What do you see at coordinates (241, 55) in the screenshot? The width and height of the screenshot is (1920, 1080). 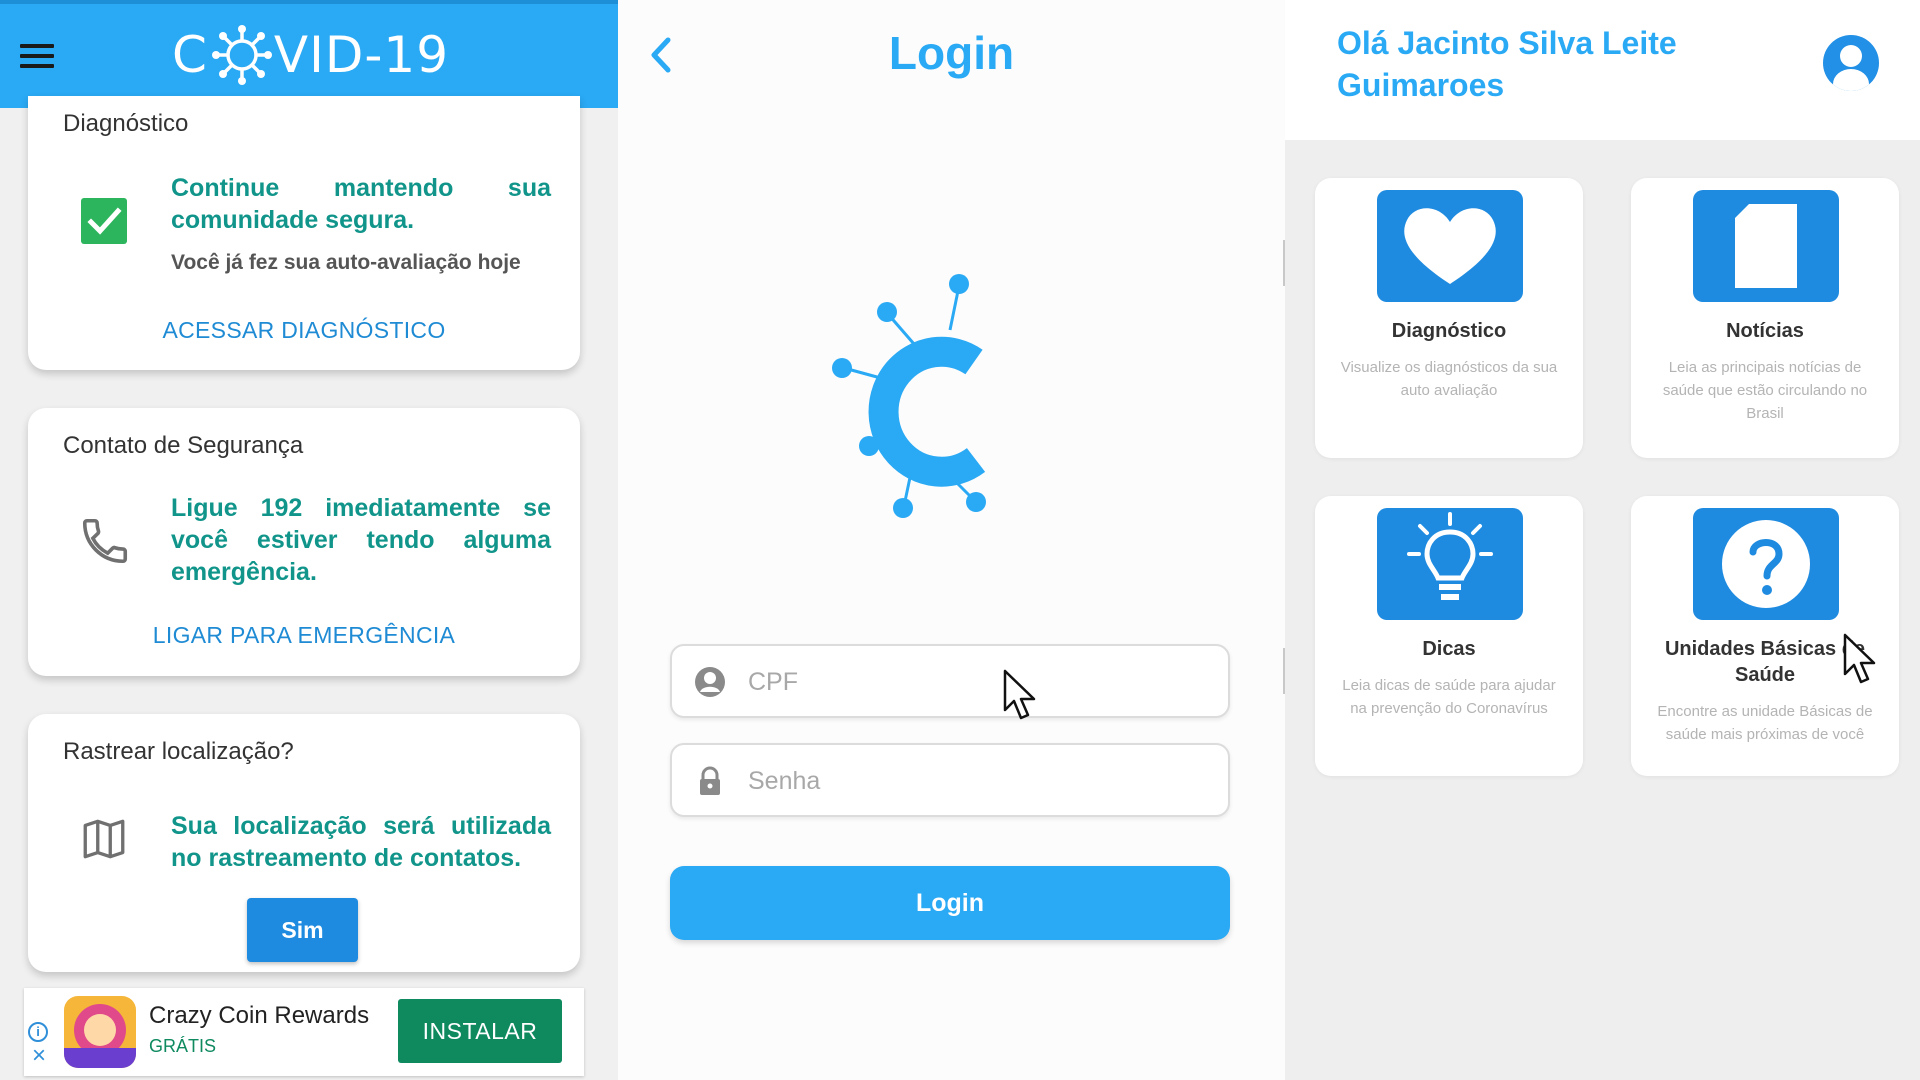 I see `virus-icon` at bounding box center [241, 55].